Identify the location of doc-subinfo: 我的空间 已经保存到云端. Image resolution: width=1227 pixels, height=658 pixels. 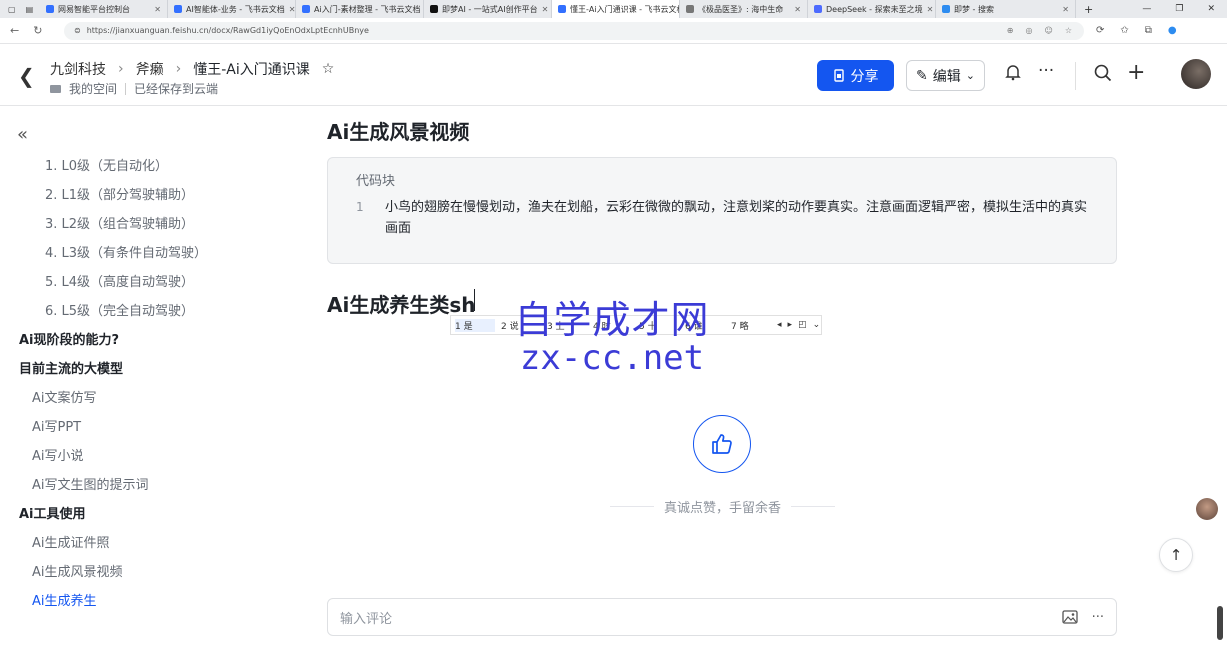
(134, 88).